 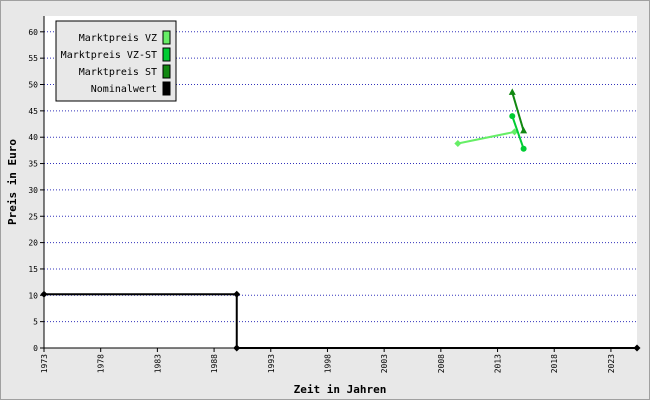 I want to click on x-tick-label: 1998, so click(x=327, y=363).